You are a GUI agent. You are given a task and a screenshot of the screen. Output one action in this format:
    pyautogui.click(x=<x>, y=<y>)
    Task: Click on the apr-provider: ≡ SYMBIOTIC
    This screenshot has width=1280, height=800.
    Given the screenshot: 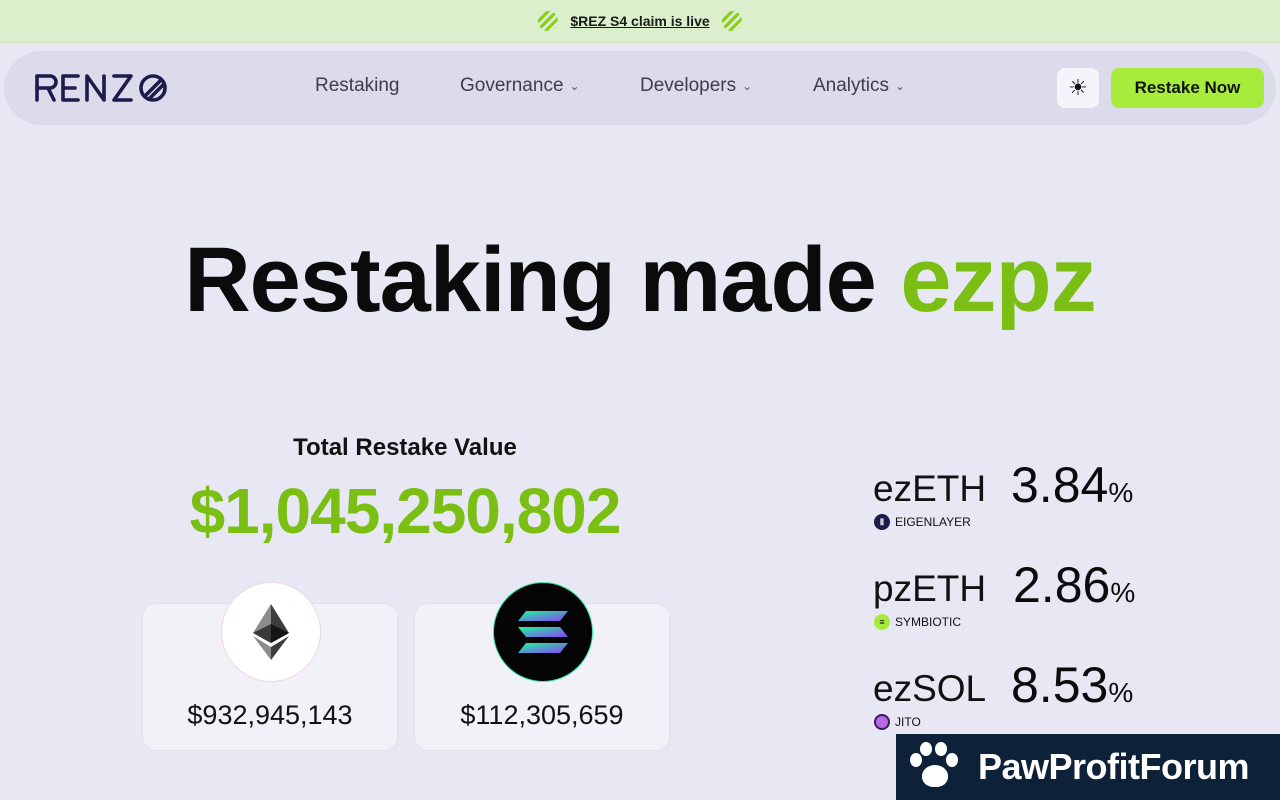 What is the action you would take?
    pyautogui.click(x=917, y=622)
    